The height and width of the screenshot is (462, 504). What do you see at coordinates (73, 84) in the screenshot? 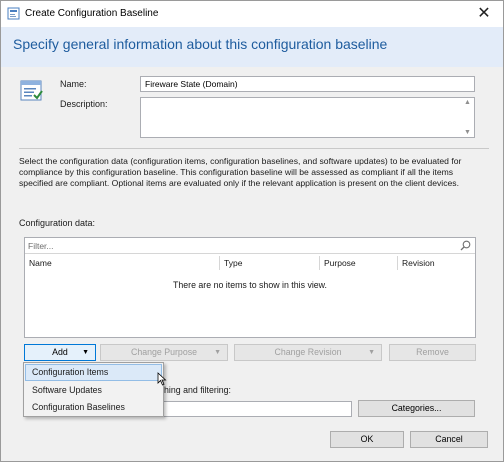
I see `name-label: Name:` at bounding box center [73, 84].